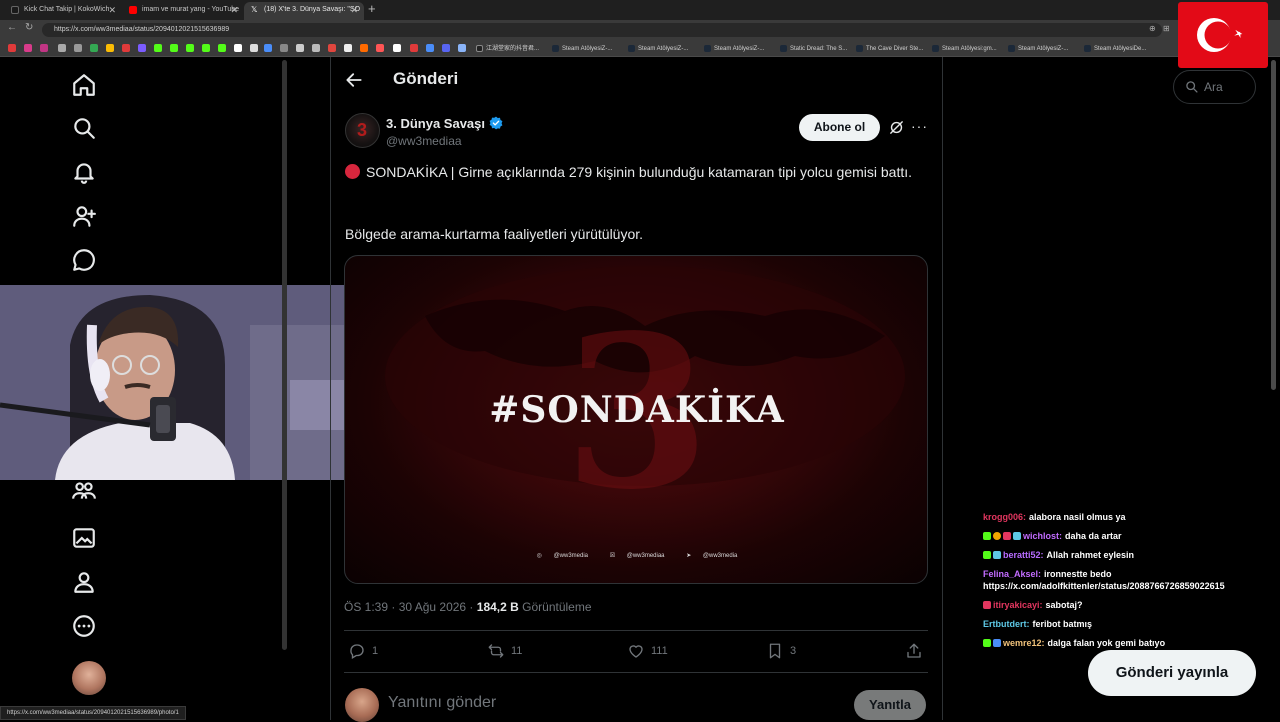 The image size is (1280, 722). What do you see at coordinates (363, 651) in the screenshot?
I see `reply-action-button: 1` at bounding box center [363, 651].